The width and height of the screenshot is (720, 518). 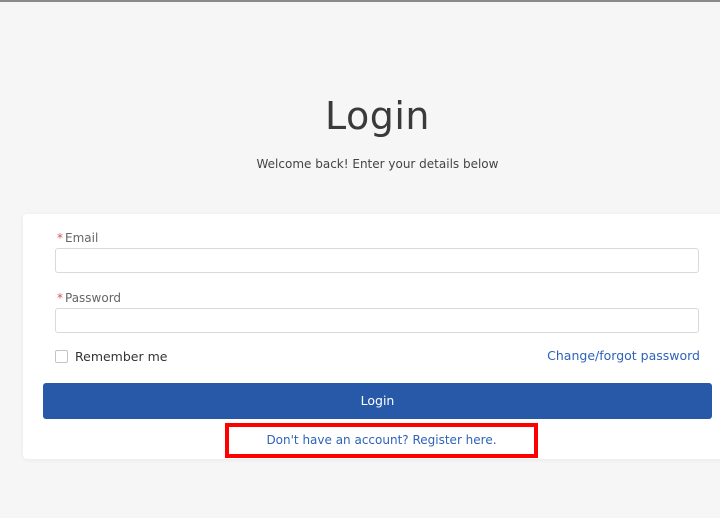 I want to click on password-label-text: Password, so click(x=93, y=298).